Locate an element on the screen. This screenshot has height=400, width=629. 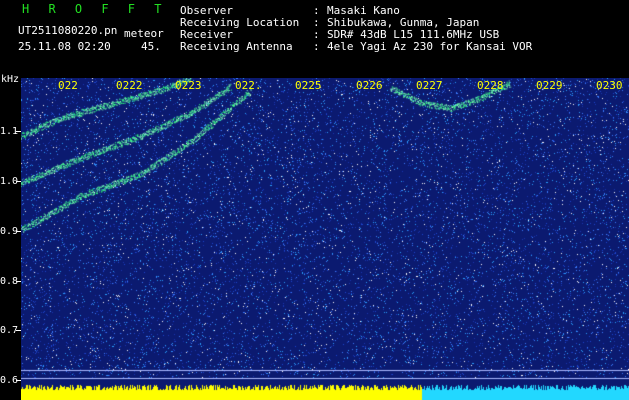
time-tick-label: 0225 is located at coordinates (308, 85).